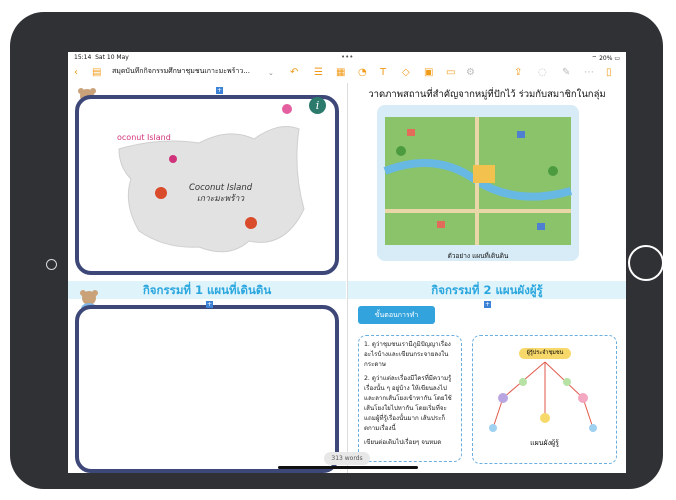  What do you see at coordinates (383, 73) in the screenshot?
I see `text-box-icon: T` at bounding box center [383, 73].